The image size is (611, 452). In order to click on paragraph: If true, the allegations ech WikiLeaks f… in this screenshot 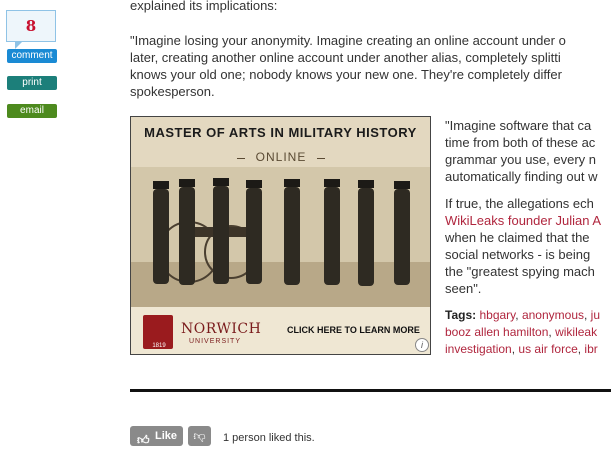, I will do `click(528, 246)`.